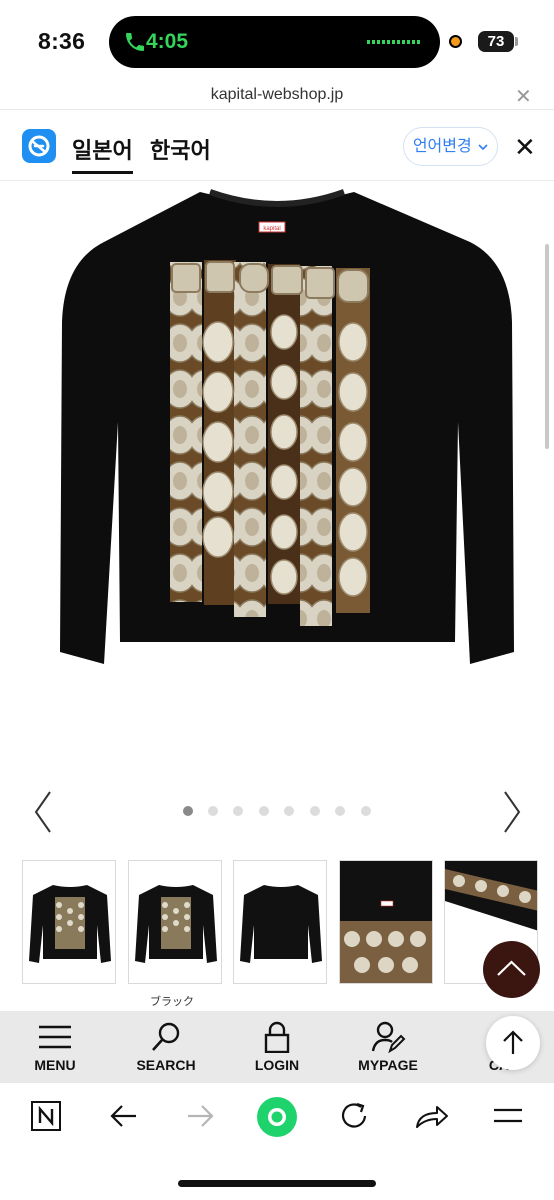 The width and height of the screenshot is (554, 1200). I want to click on reload-button, so click(354, 1117).